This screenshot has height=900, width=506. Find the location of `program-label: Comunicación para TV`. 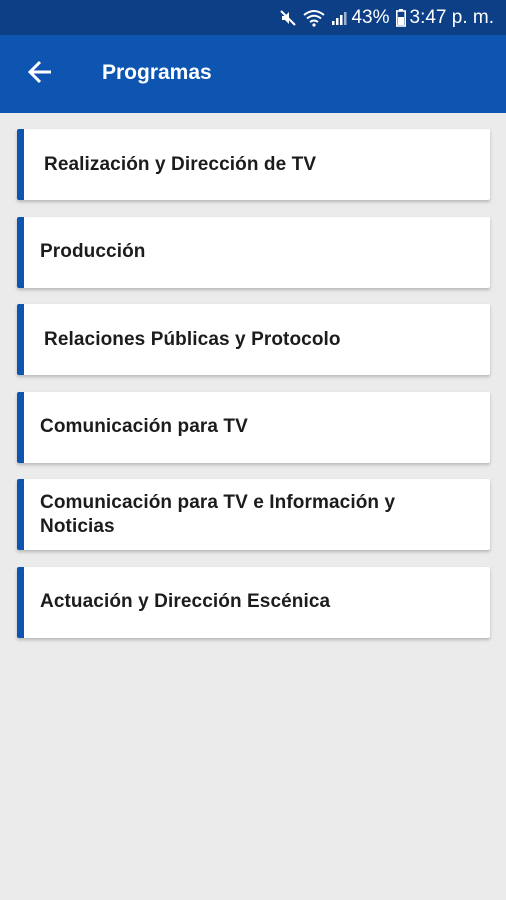

program-label: Comunicación para TV is located at coordinates (144, 426).